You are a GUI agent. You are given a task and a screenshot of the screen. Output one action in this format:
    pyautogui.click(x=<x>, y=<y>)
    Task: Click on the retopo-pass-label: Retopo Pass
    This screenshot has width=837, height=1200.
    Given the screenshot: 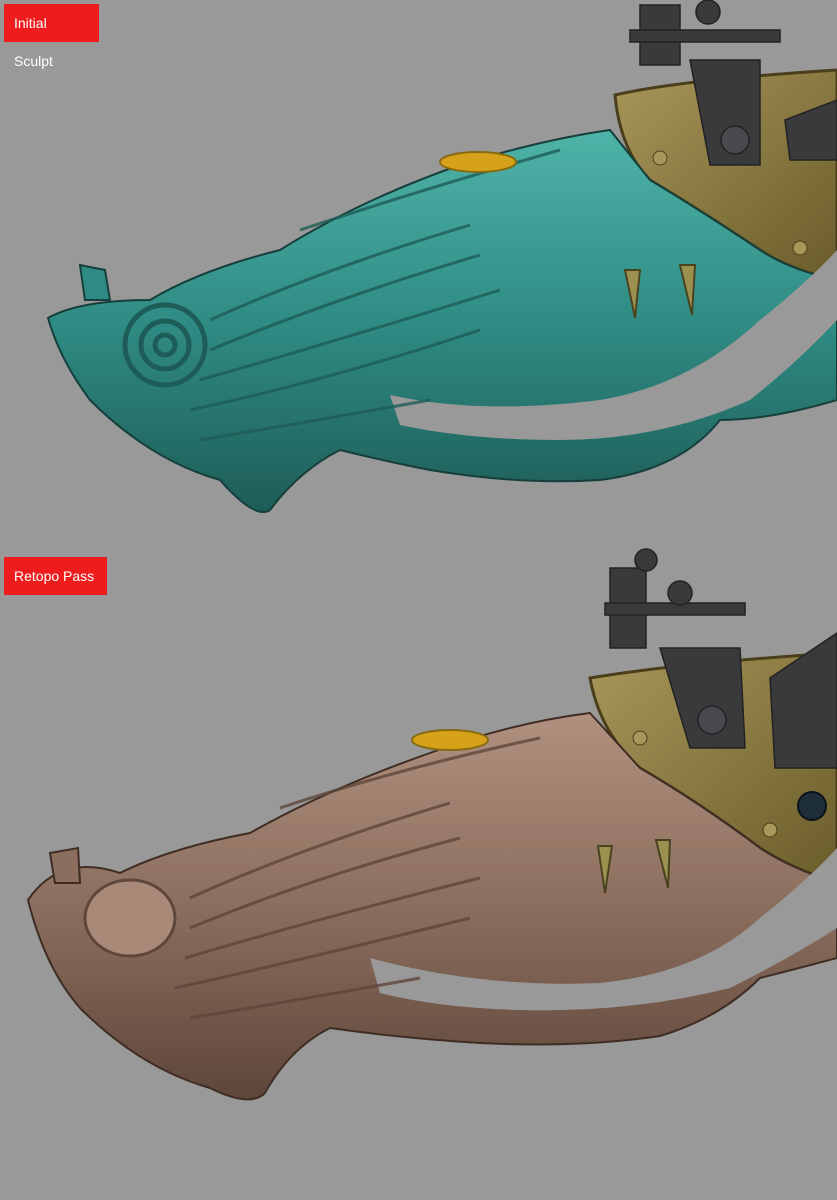 What is the action you would take?
    pyautogui.click(x=55, y=576)
    